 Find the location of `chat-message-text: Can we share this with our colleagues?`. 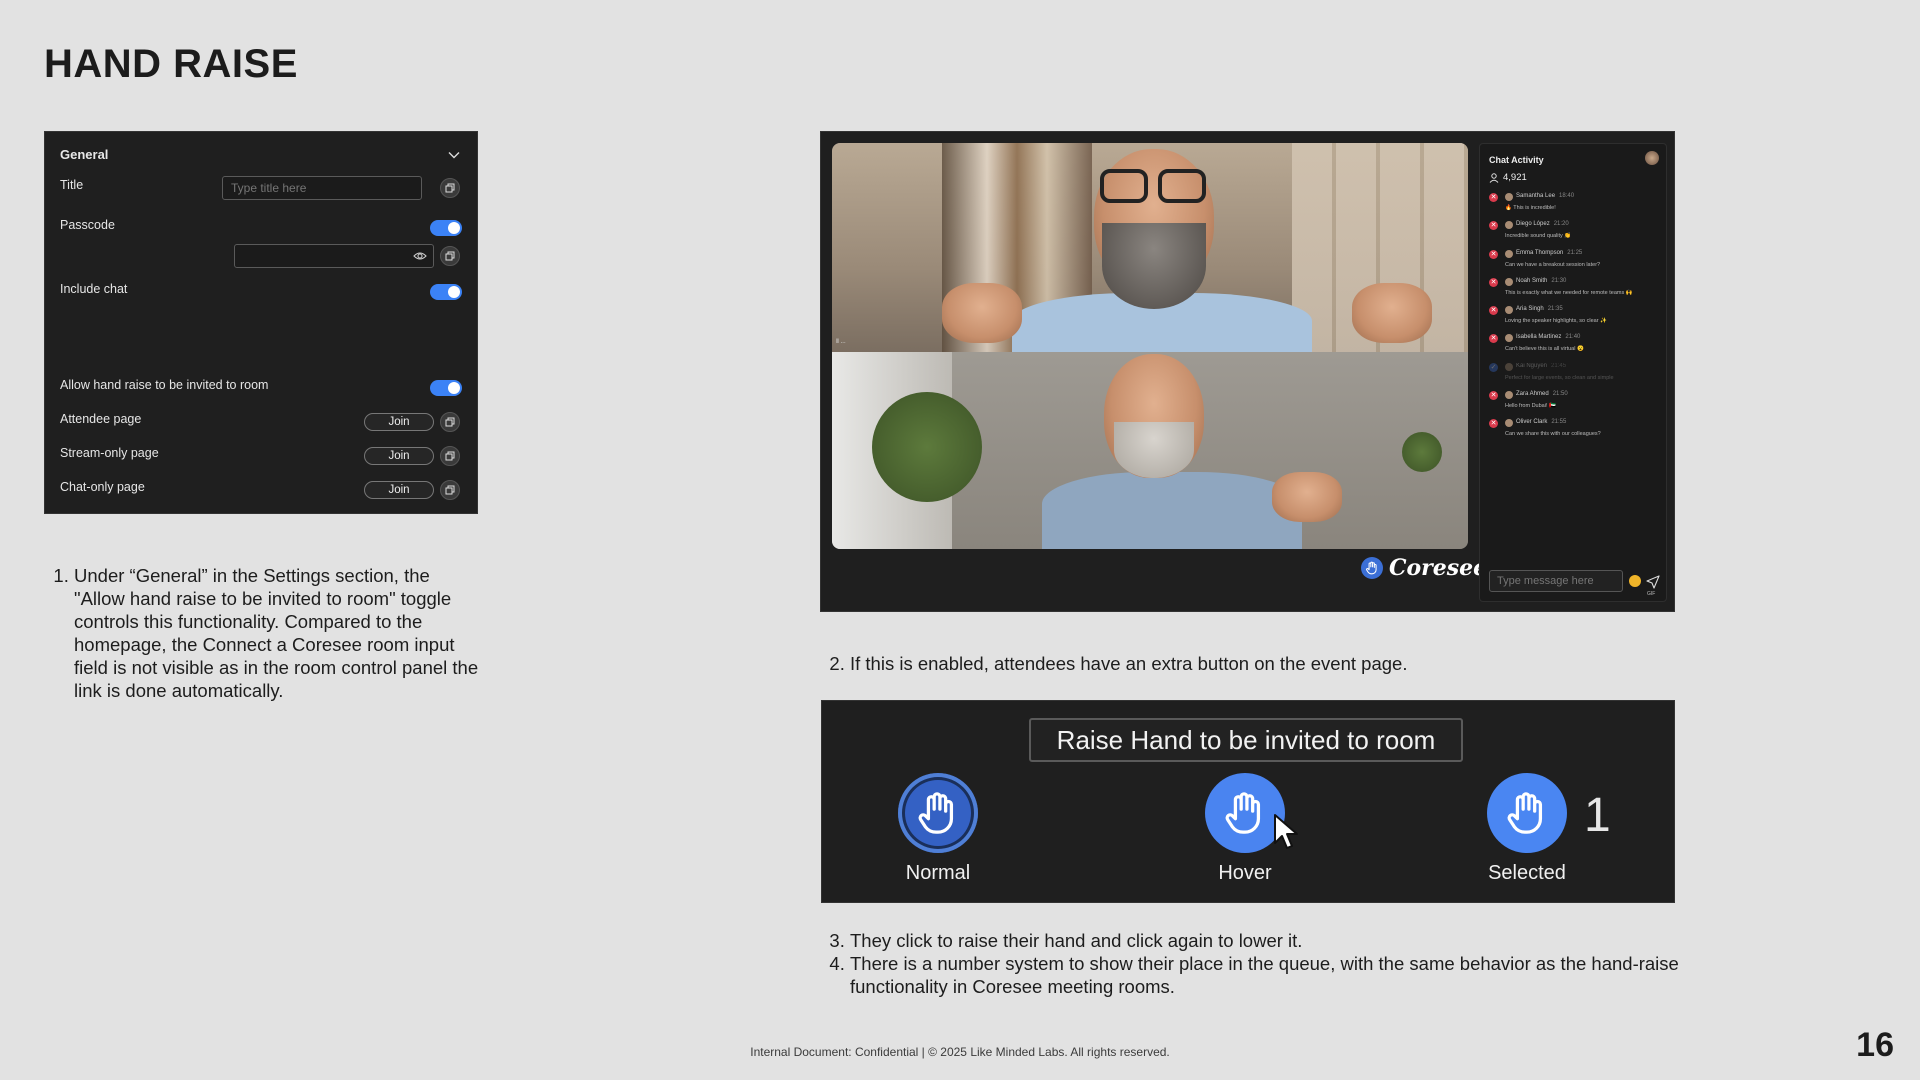

chat-message-text: Can we share this with our colleagues? is located at coordinates (1553, 434).